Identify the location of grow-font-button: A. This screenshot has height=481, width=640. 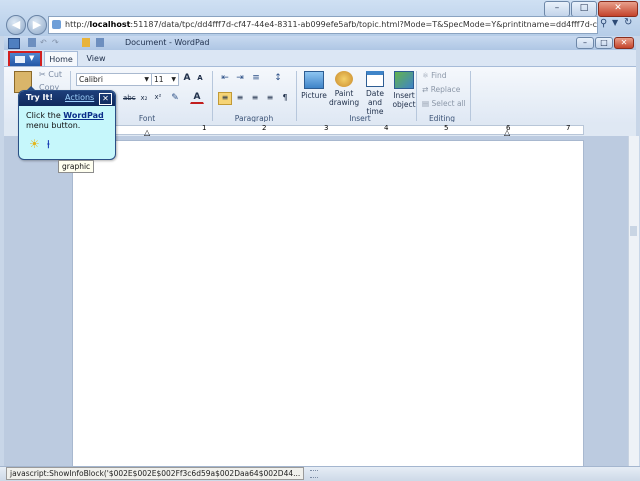
(187, 78).